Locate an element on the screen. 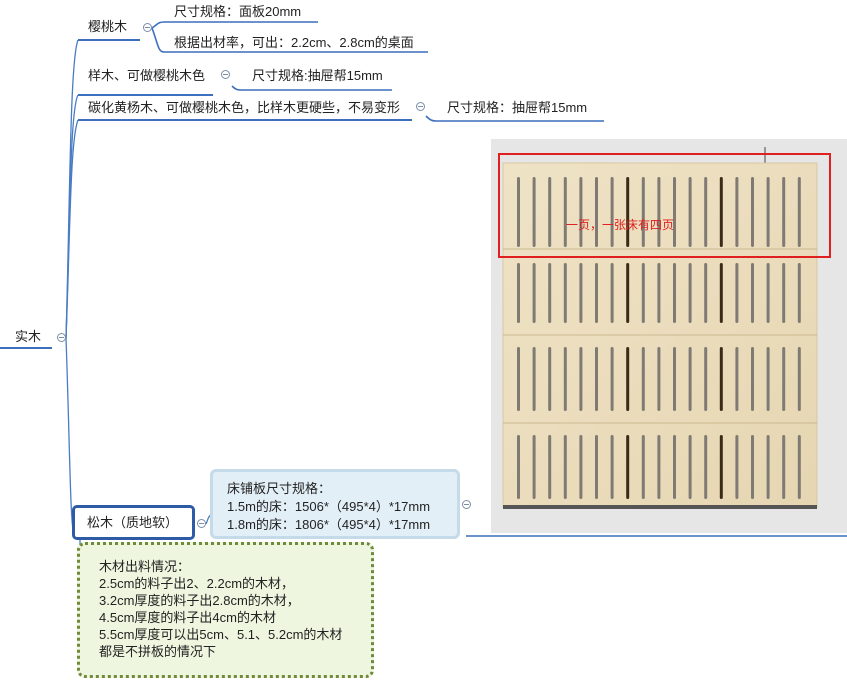 This screenshot has width=847, height=693. annotation-label: 一页，一张床有四页 is located at coordinates (620, 225).